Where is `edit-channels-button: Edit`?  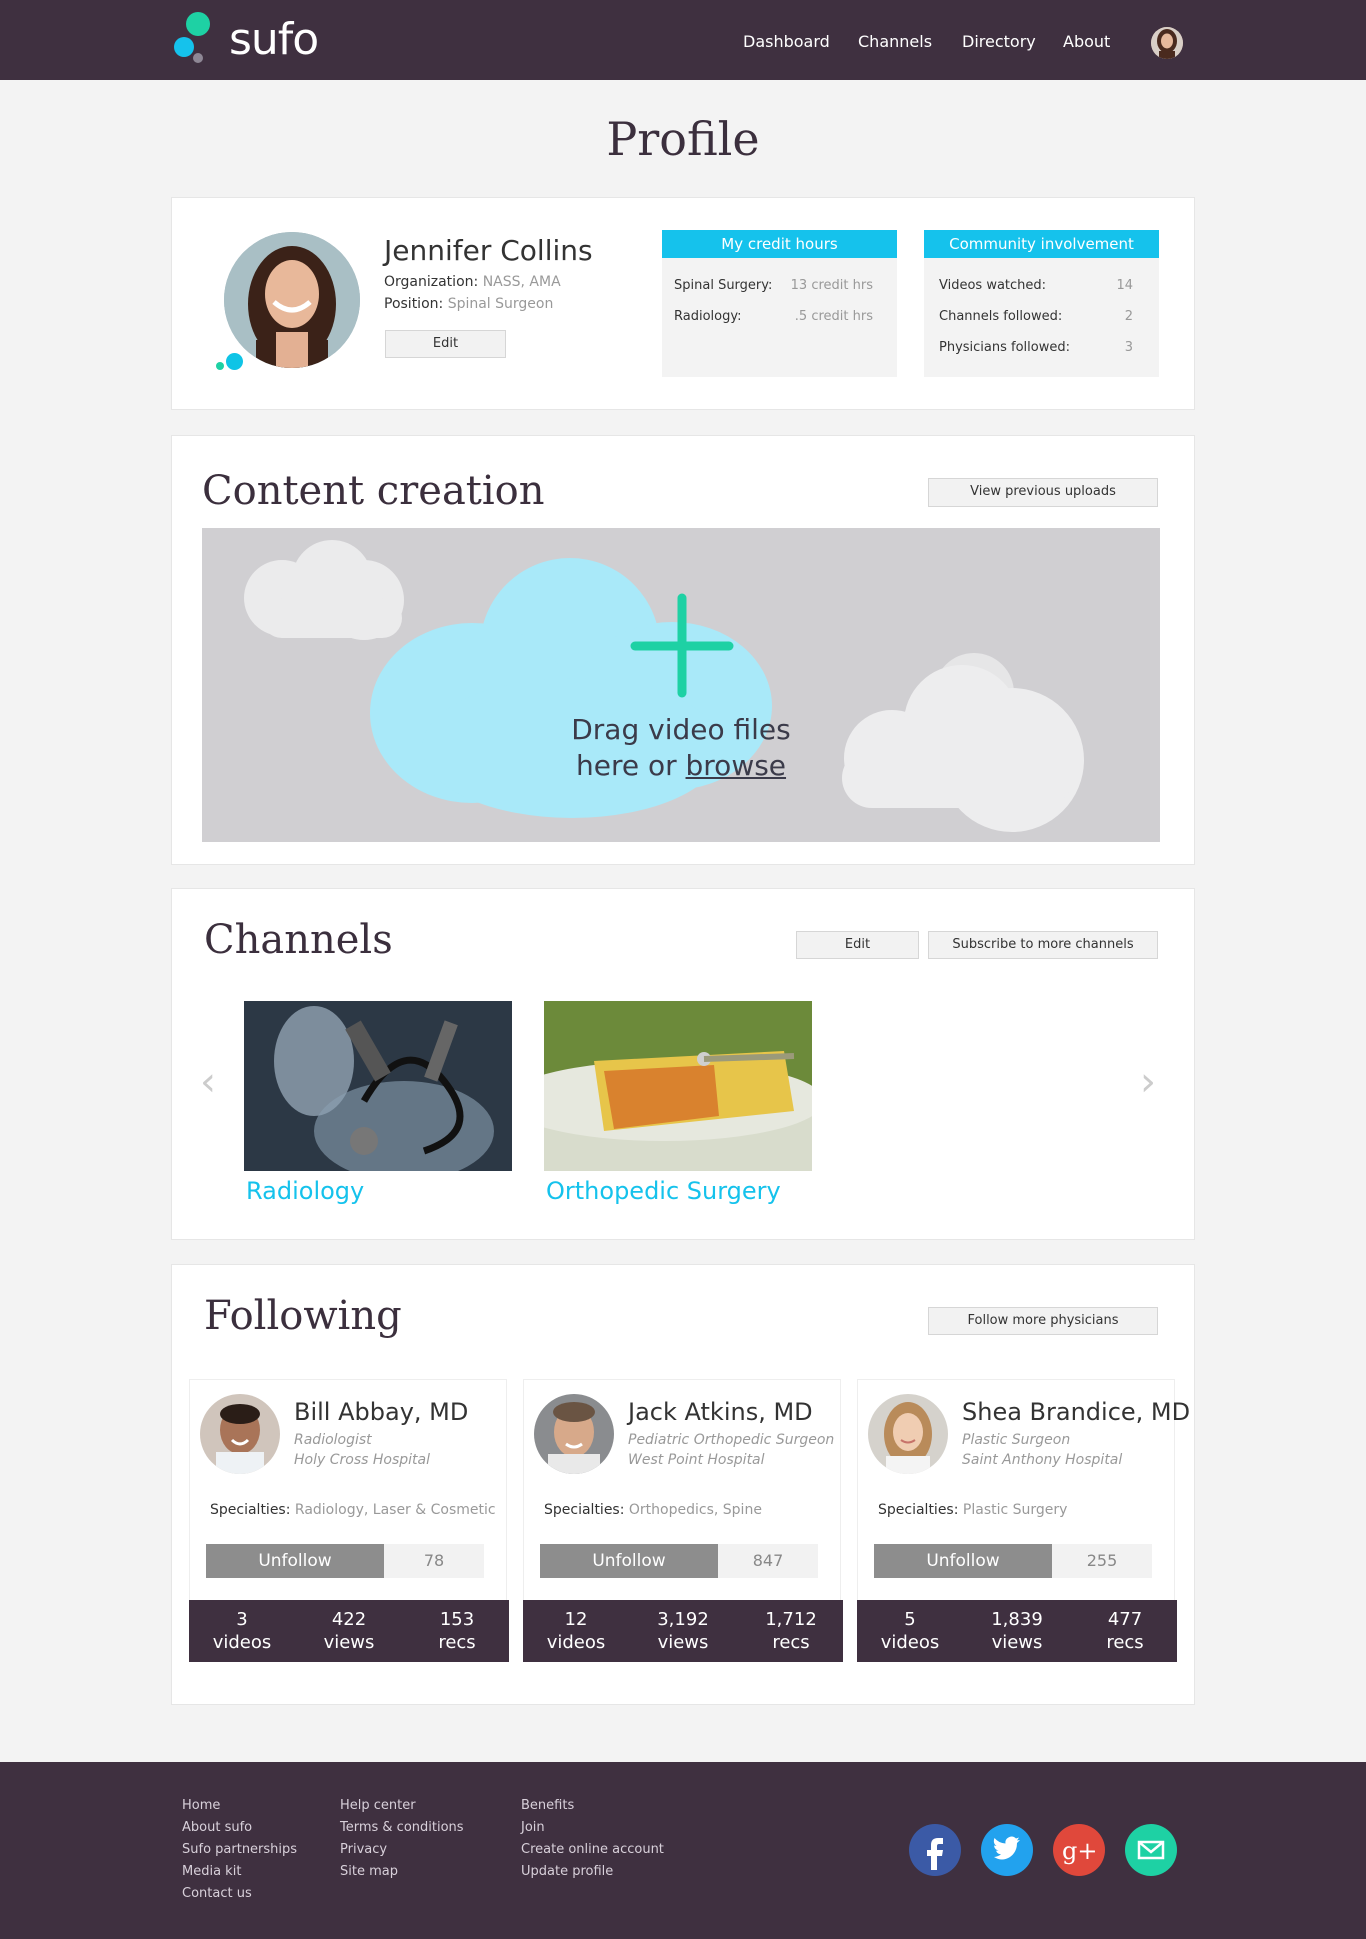 edit-channels-button: Edit is located at coordinates (857, 945).